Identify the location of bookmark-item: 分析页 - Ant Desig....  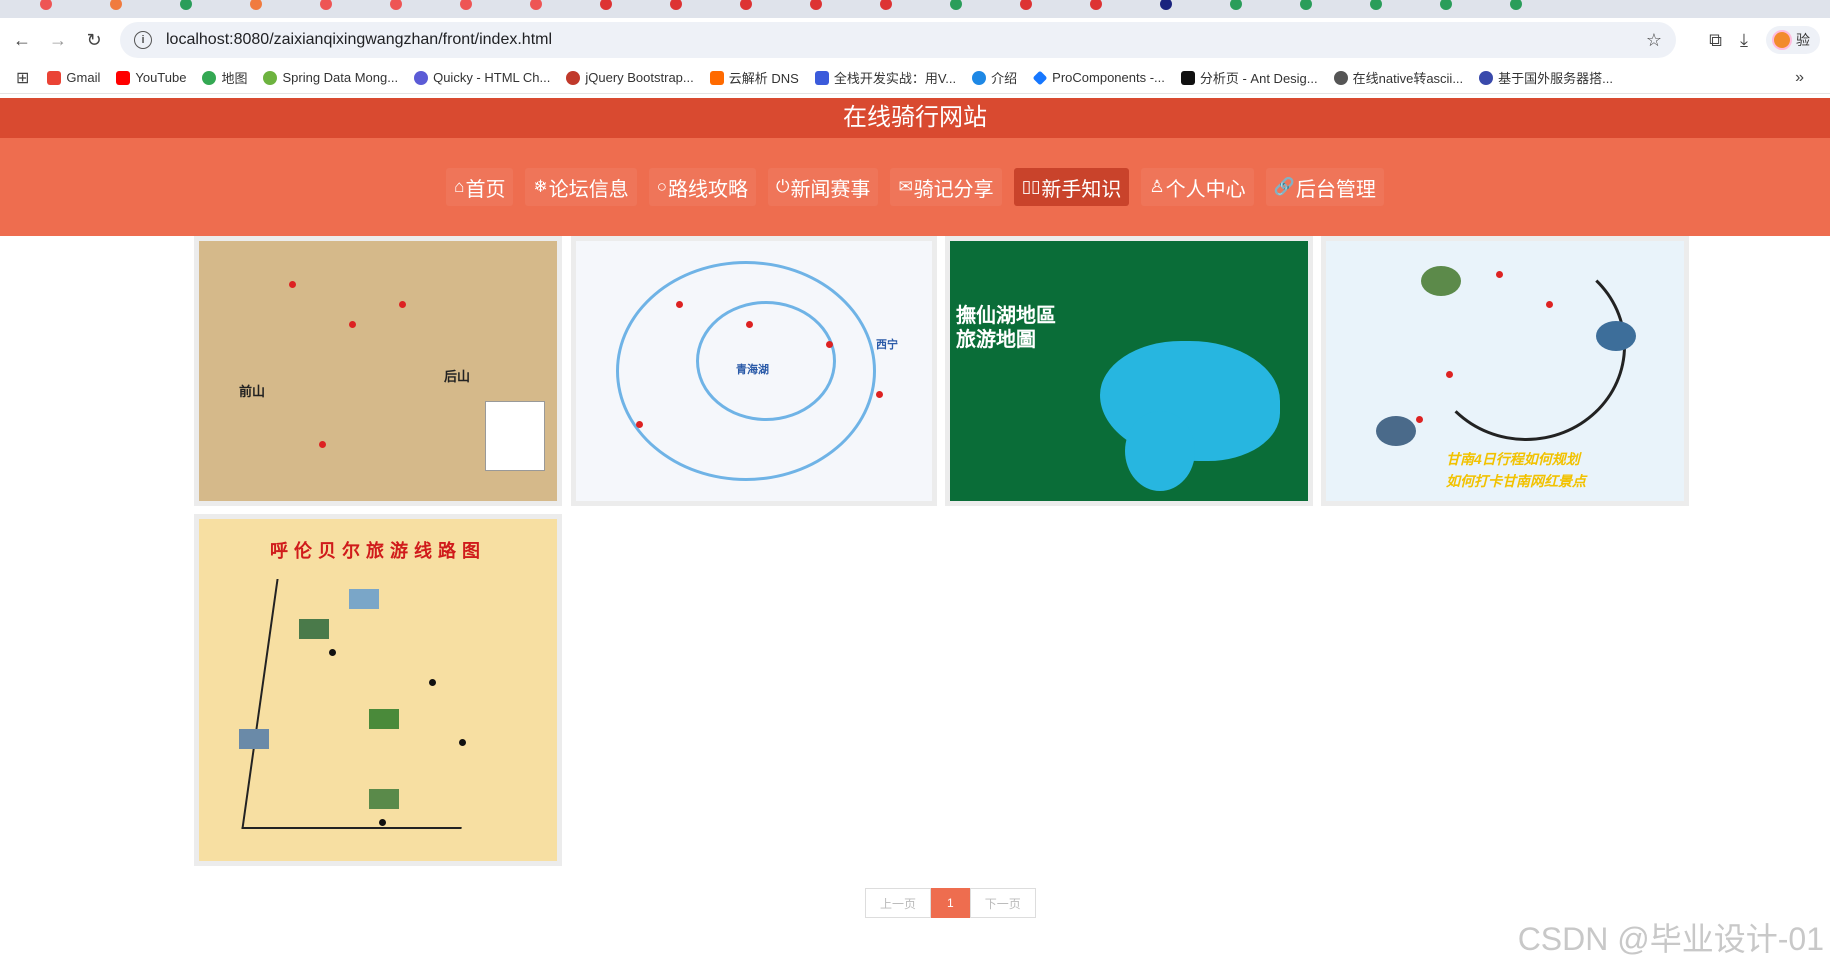
(1249, 77).